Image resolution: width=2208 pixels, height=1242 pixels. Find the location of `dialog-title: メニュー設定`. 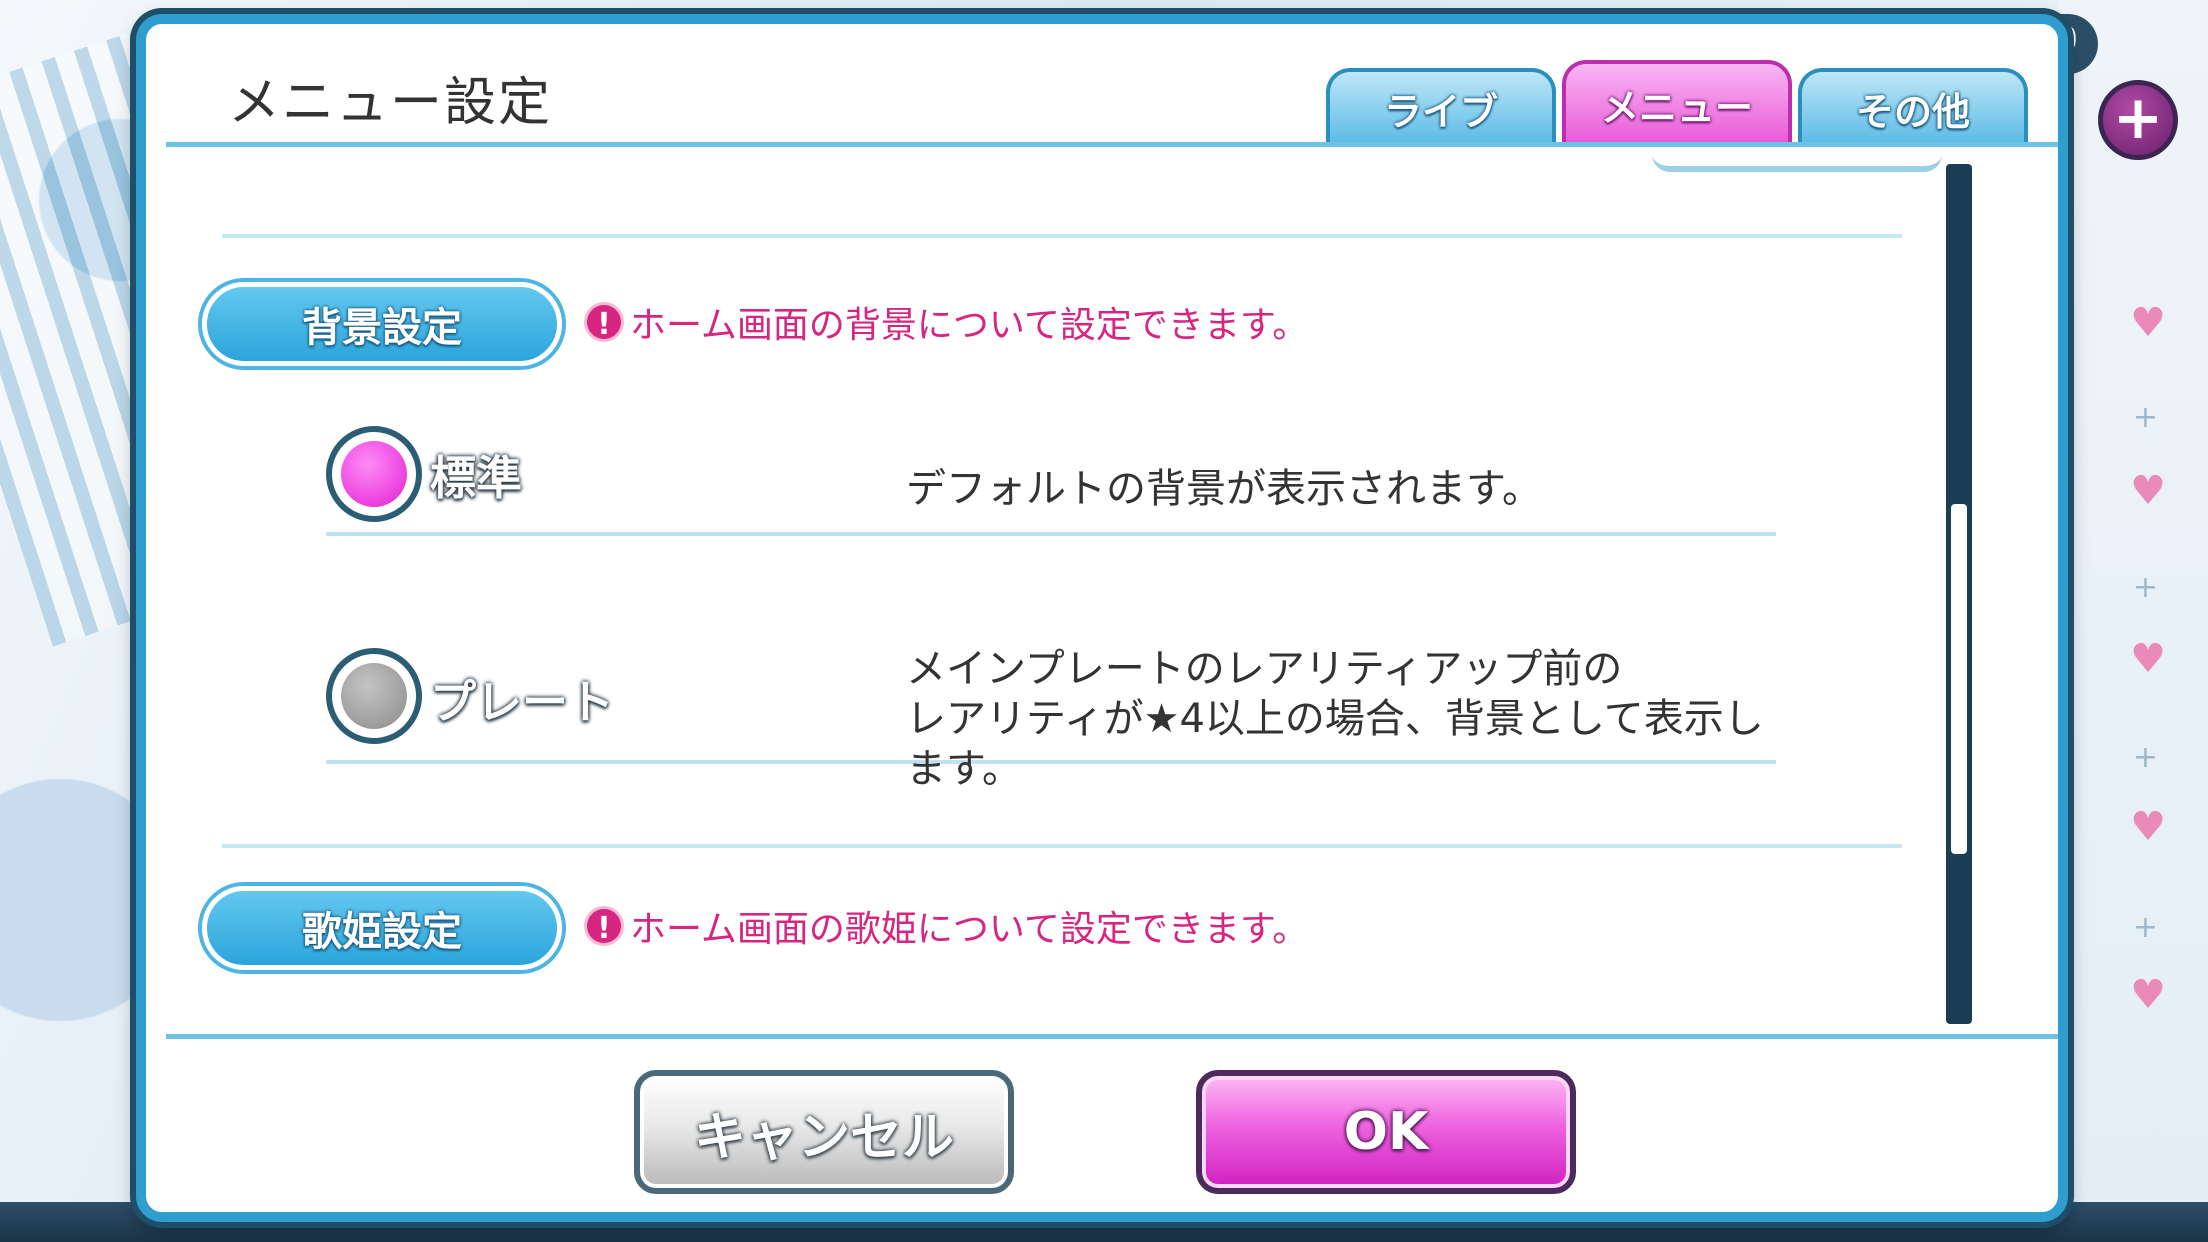

dialog-title: メニュー設定 is located at coordinates (390, 103).